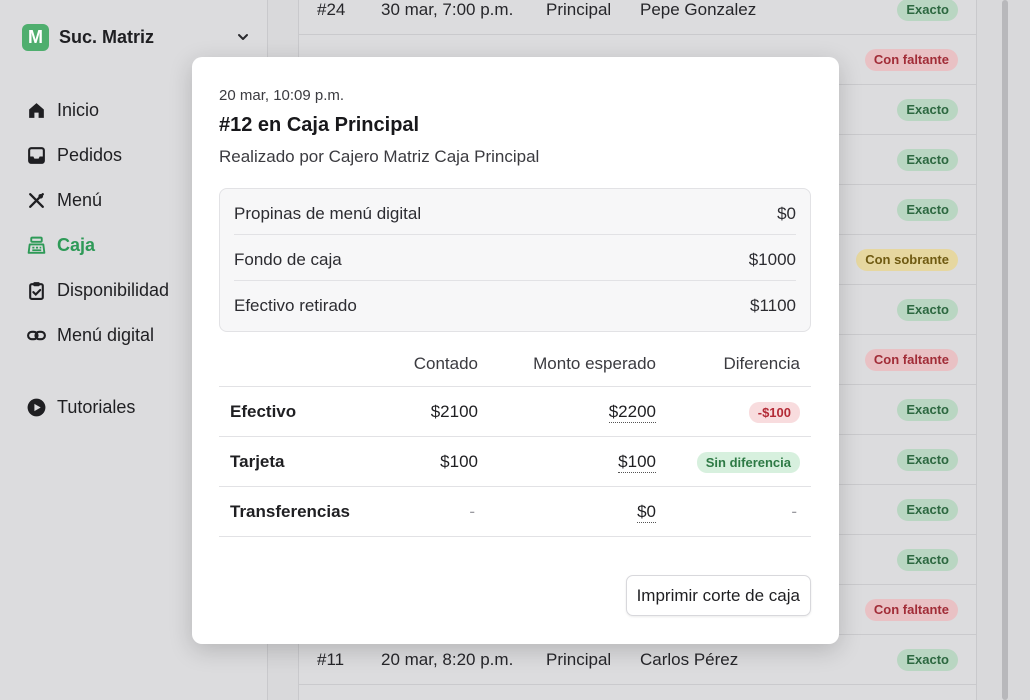 This screenshot has height=700, width=1030. Describe the element at coordinates (515, 412) in the screenshot. I see `table-row: Efectivo $2100 $2200 -$100` at that location.